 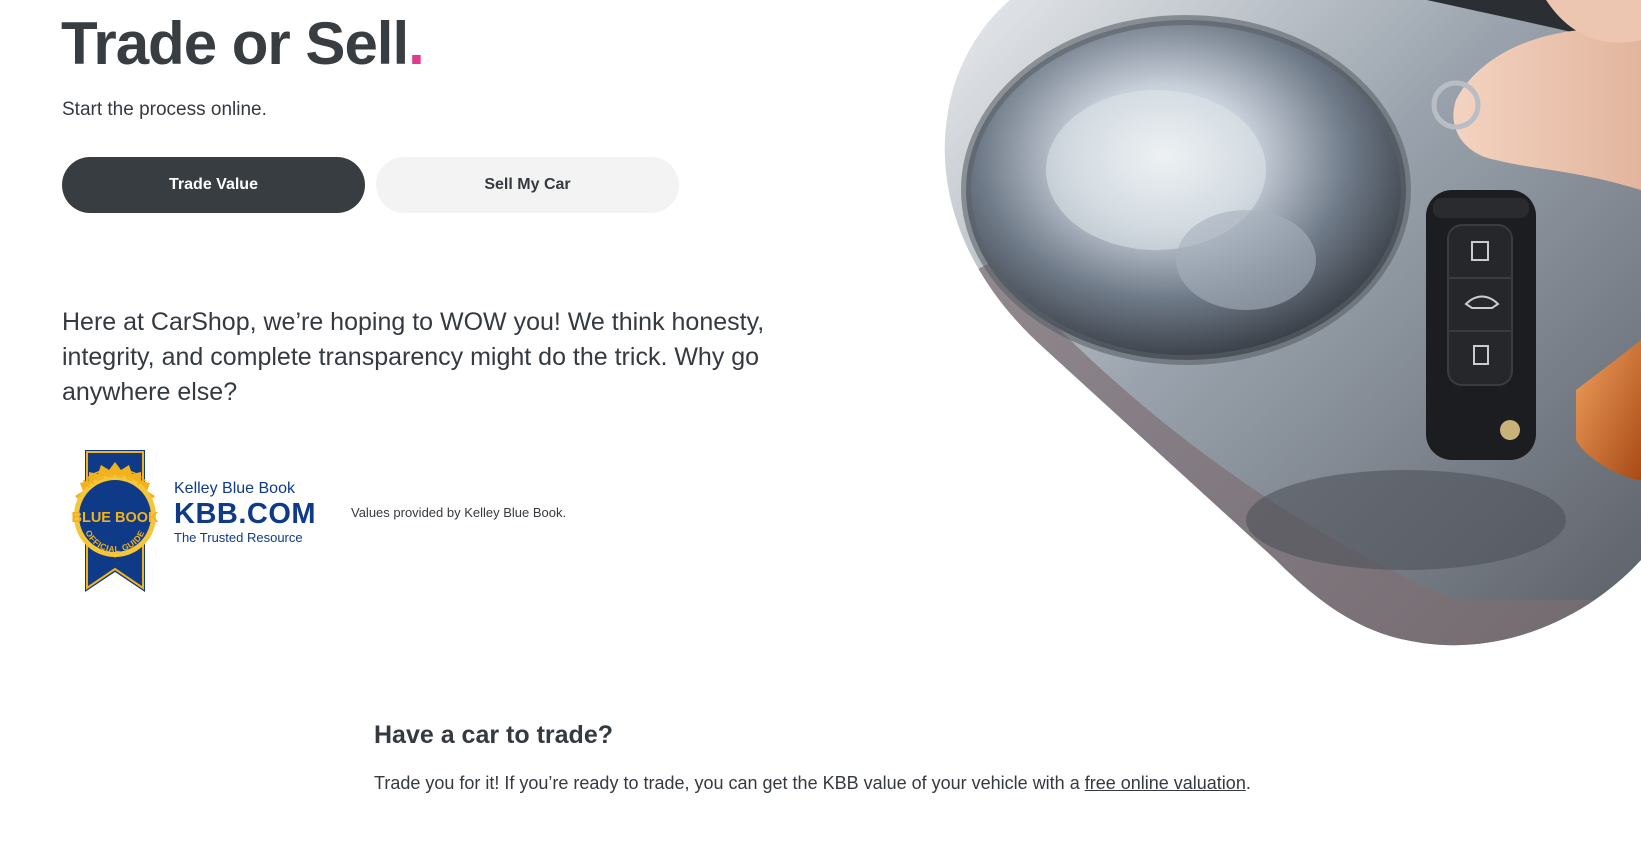 I want to click on kbb-values-note: Values provided by Kelley Blue Book., so click(x=459, y=512).